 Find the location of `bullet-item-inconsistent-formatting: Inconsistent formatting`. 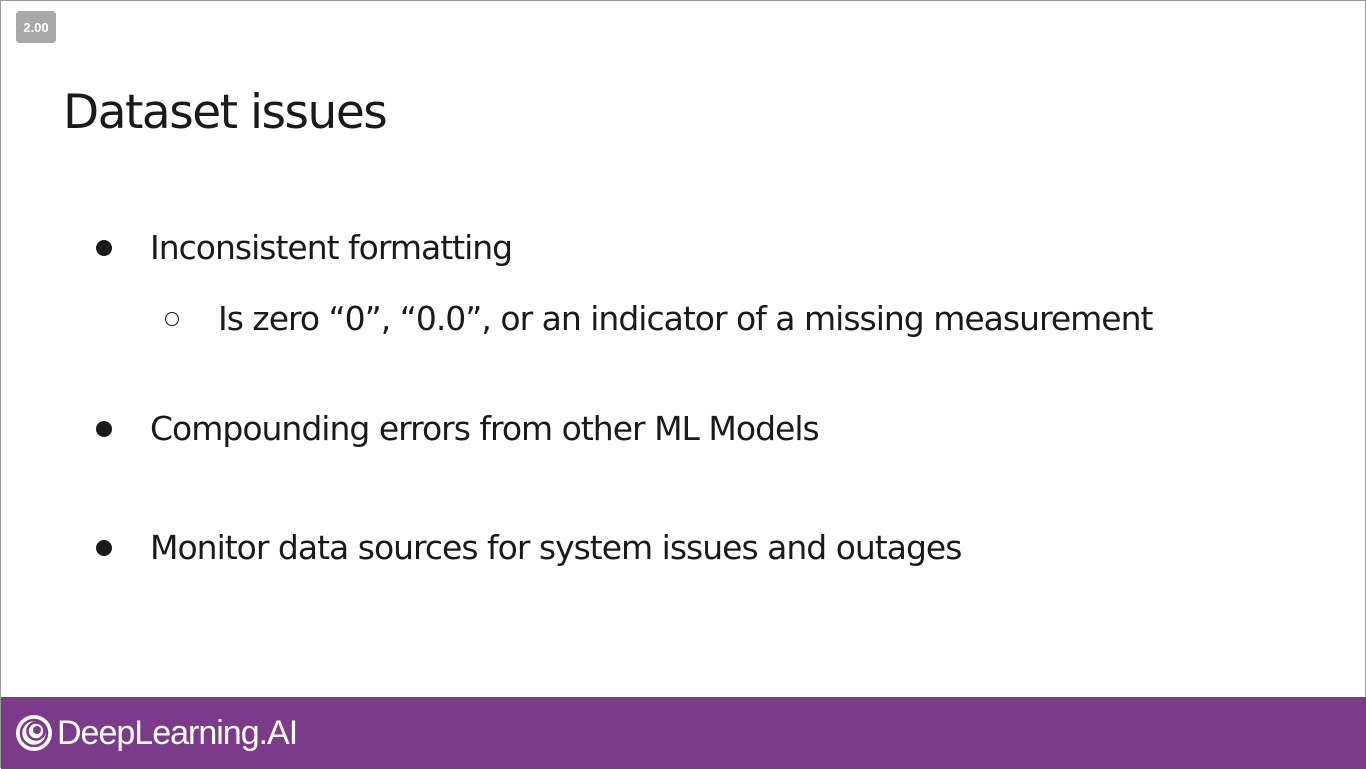

bullet-item-inconsistent-formatting: Inconsistent formatting is located at coordinates (304, 248).